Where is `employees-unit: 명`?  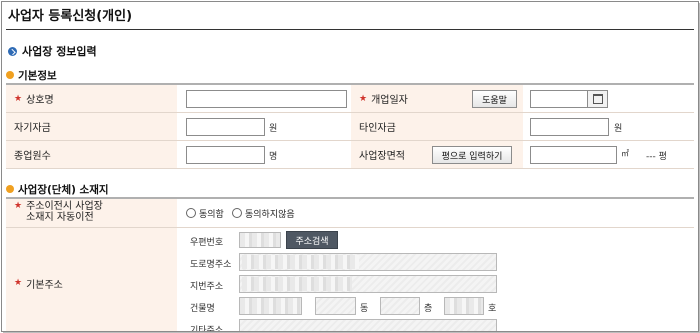
employees-unit: 명 is located at coordinates (273, 157).